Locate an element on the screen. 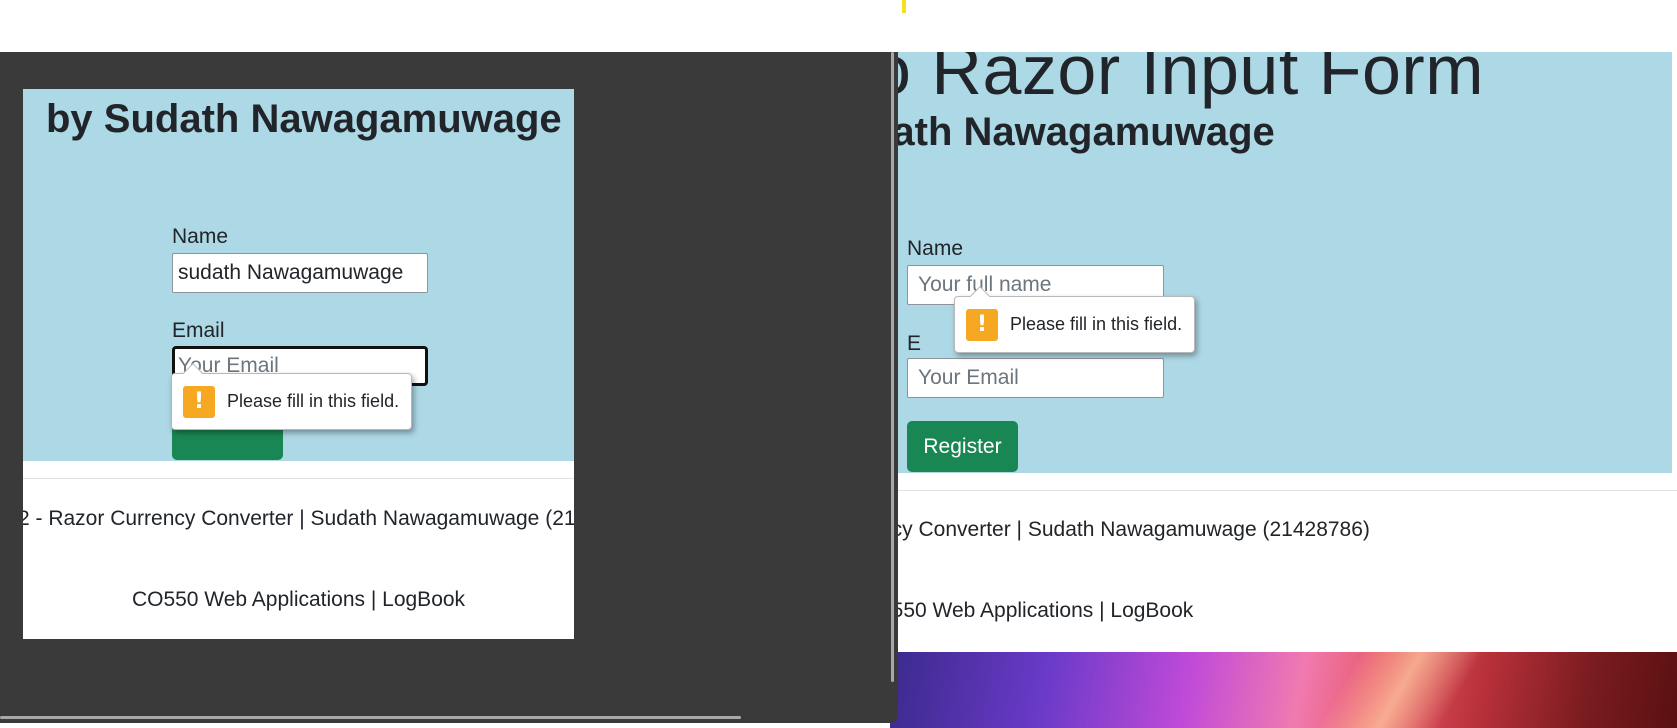 Image resolution: width=1677 pixels, height=728 pixels. left-email-label: Email is located at coordinates (198, 330).